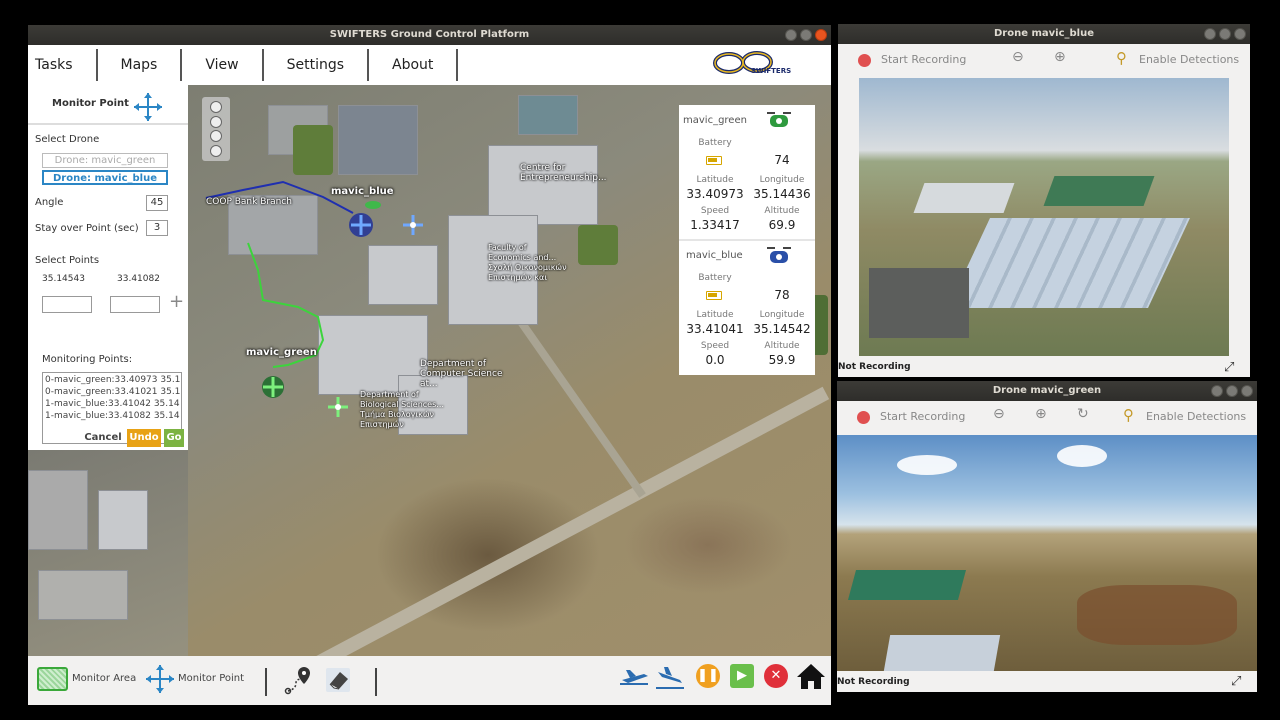 Image resolution: width=1280 pixels, height=720 pixels. I want to click on landing-icon, so click(670, 678).